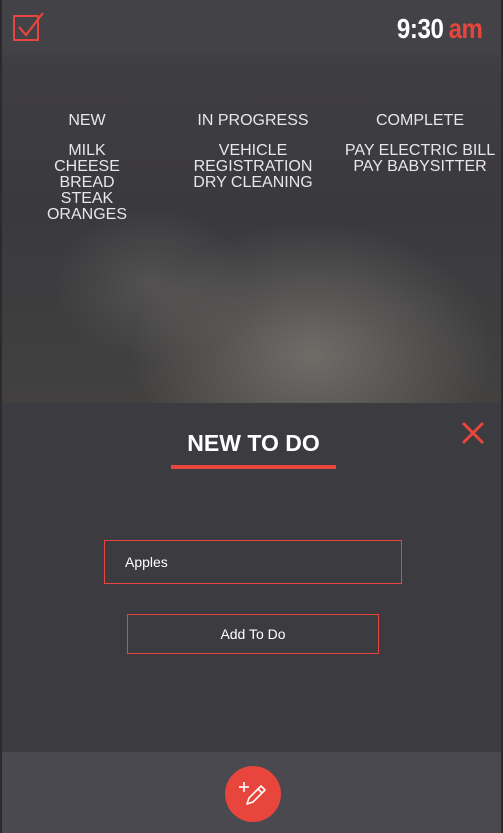 Image resolution: width=503 pixels, height=833 pixels. What do you see at coordinates (253, 467) in the screenshot?
I see `title-underline` at bounding box center [253, 467].